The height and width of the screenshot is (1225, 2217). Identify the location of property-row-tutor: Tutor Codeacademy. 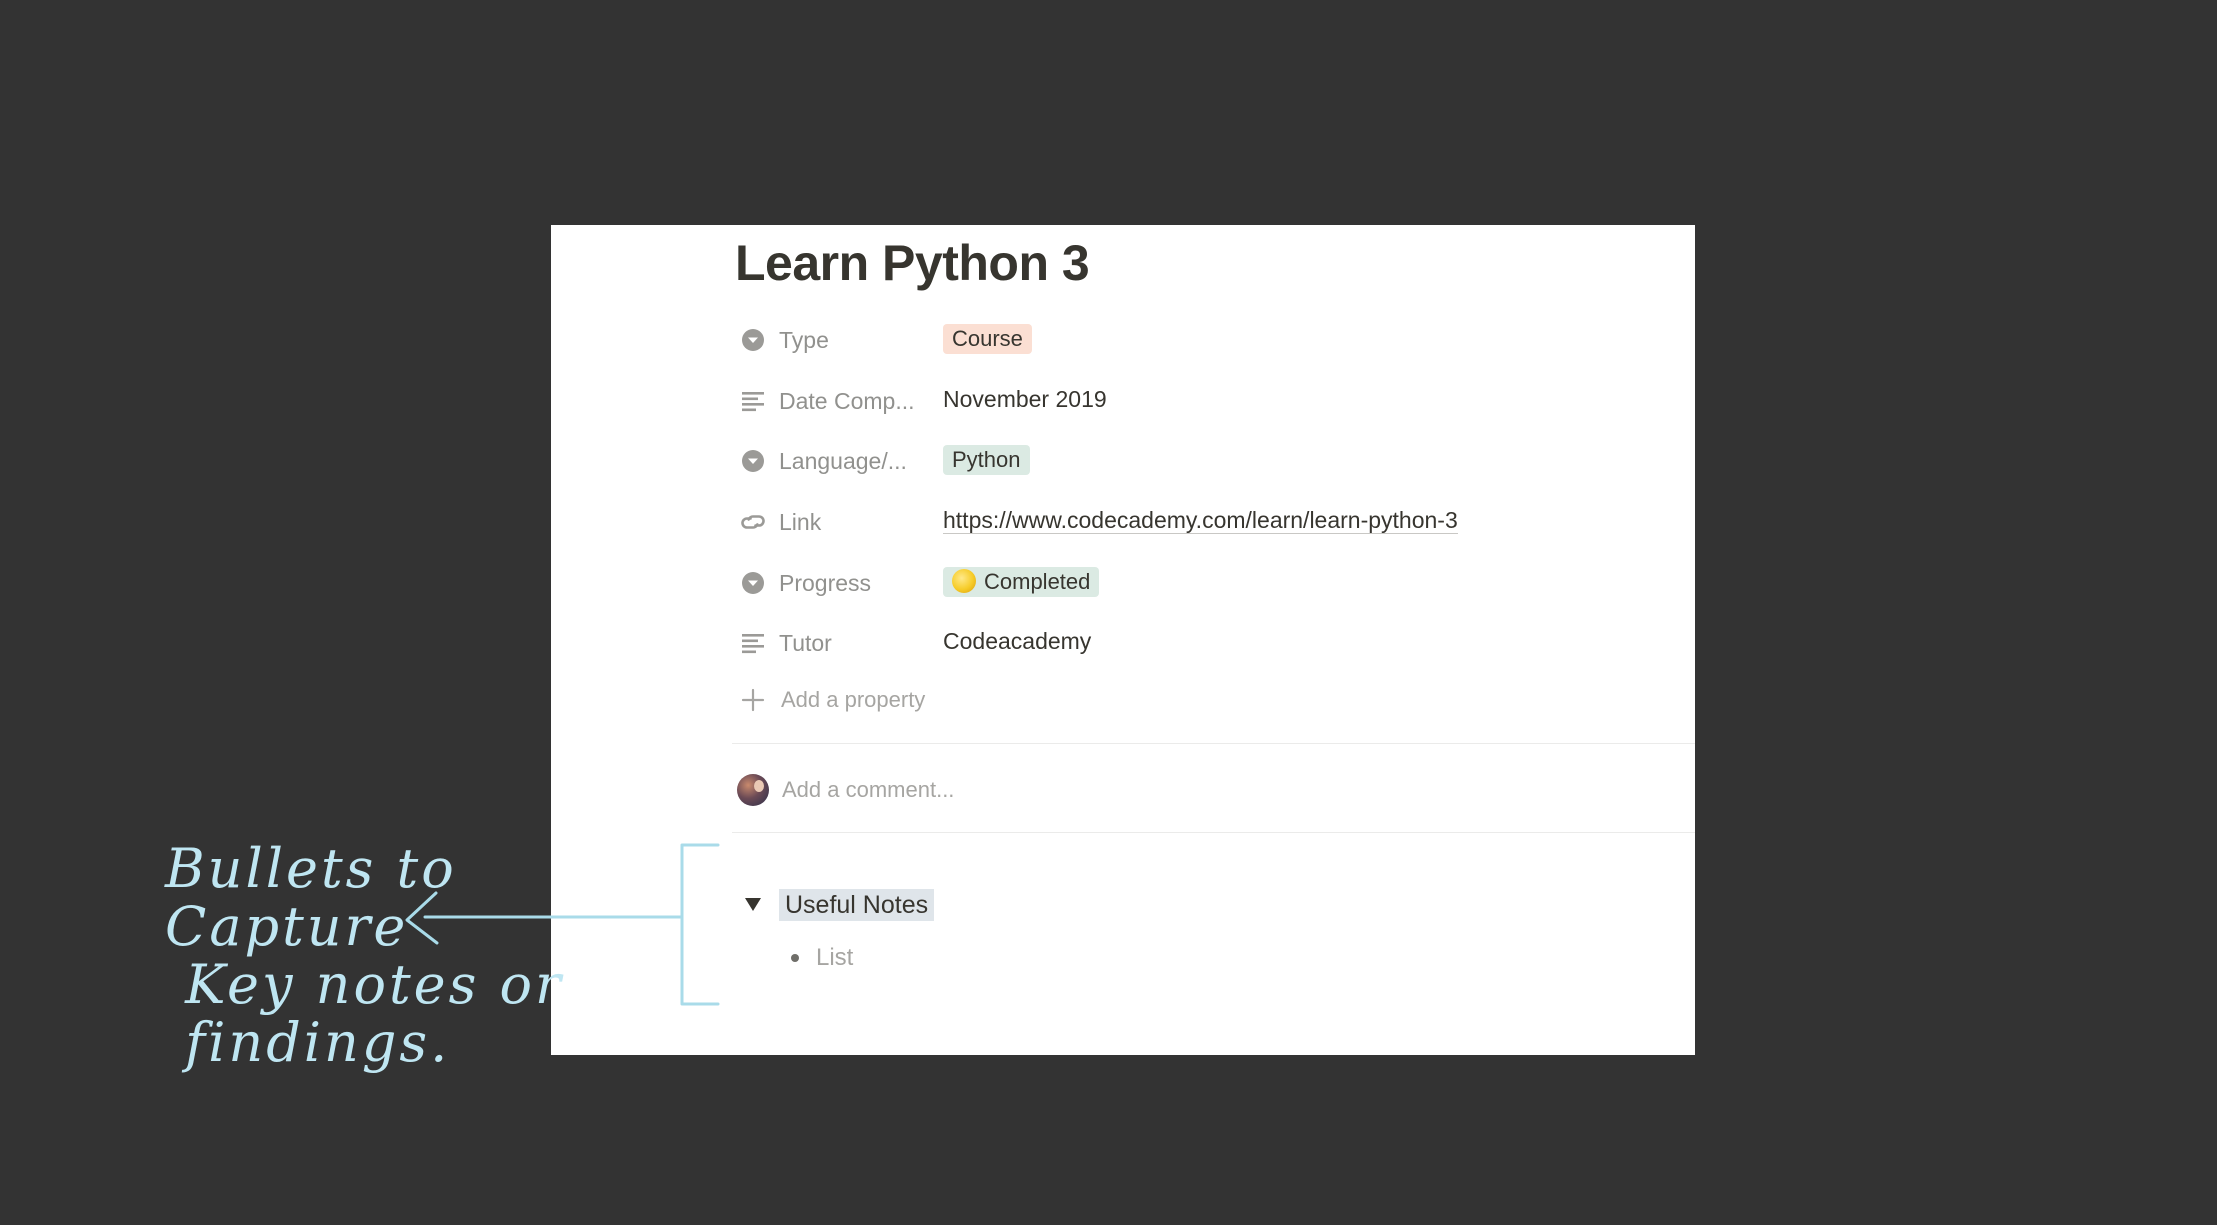
(1185, 643).